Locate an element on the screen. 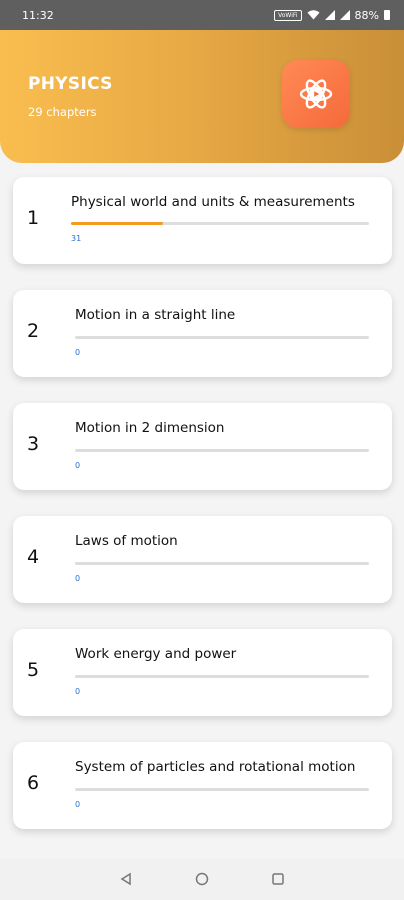 The height and width of the screenshot is (900, 404). subject-header: PHYSICS 29 chapters is located at coordinates (202, 96).